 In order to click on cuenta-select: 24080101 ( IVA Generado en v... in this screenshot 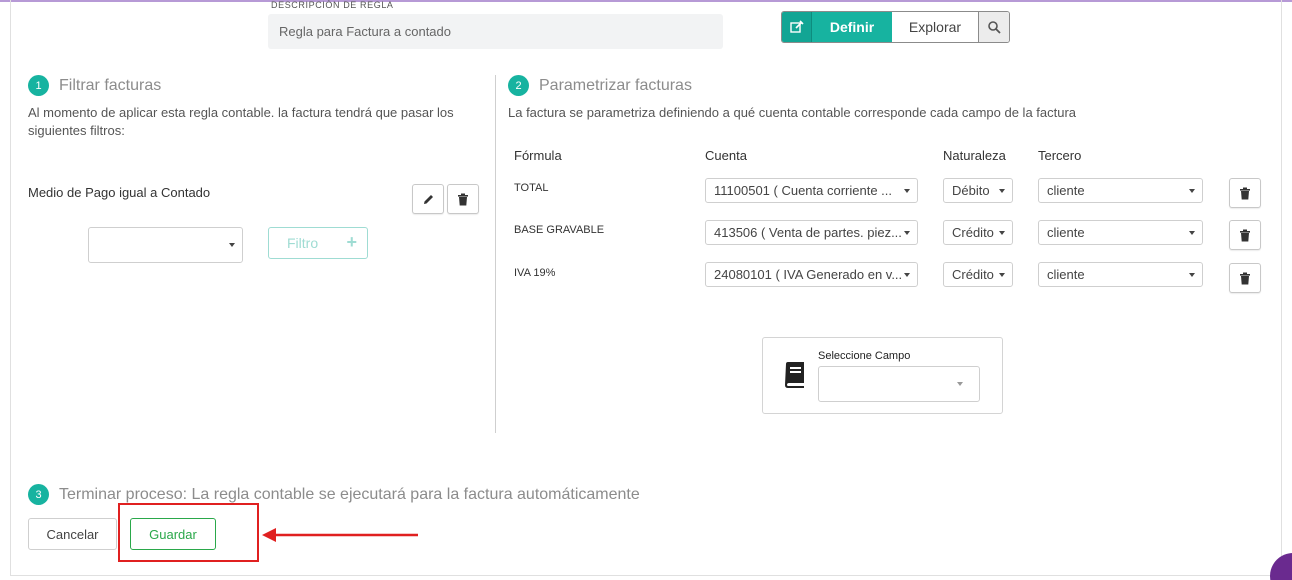, I will do `click(811, 274)`.